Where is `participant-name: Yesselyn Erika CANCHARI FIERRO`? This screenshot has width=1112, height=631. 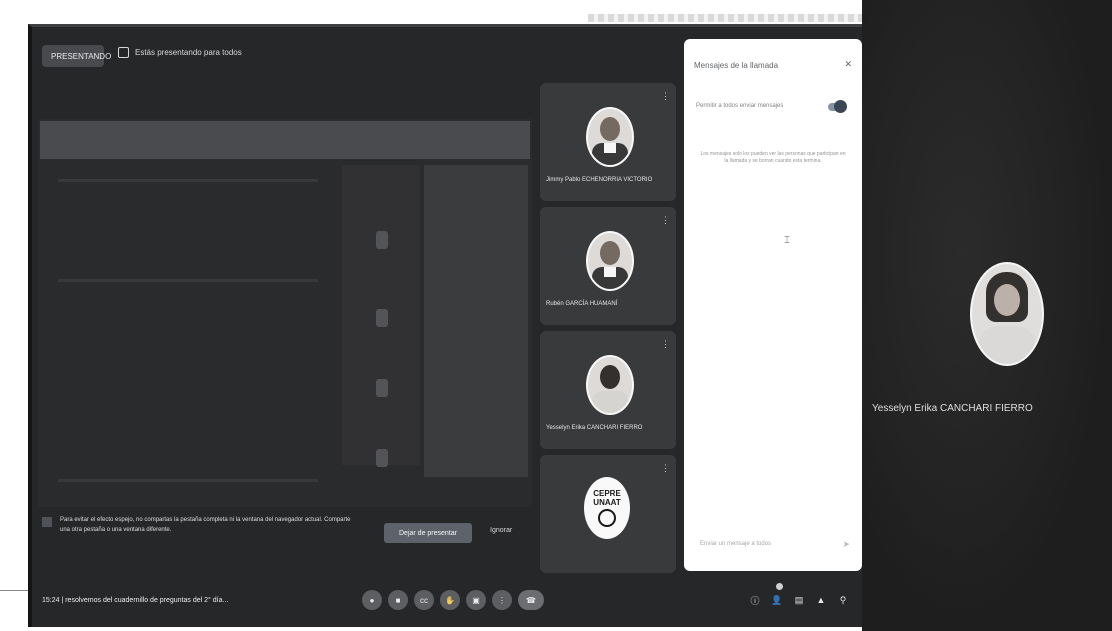
participant-name: Yesselyn Erika CANCHARI FIERRO is located at coordinates (594, 428).